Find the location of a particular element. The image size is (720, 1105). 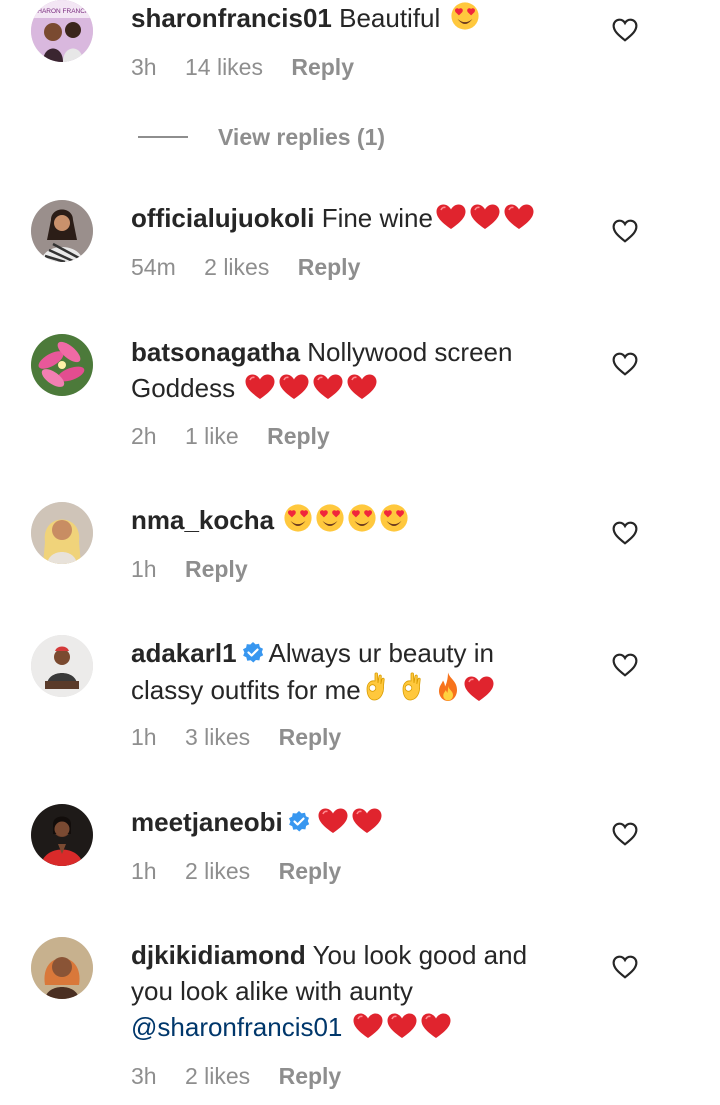

comment-username: sharonfrancis01 is located at coordinates (231, 18).